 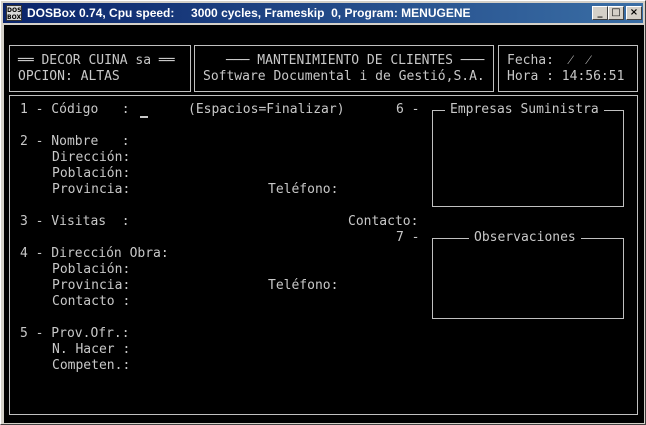 I want to click on prov-ofr-label: 5 - Prov.Ofr.:, so click(x=75, y=333).